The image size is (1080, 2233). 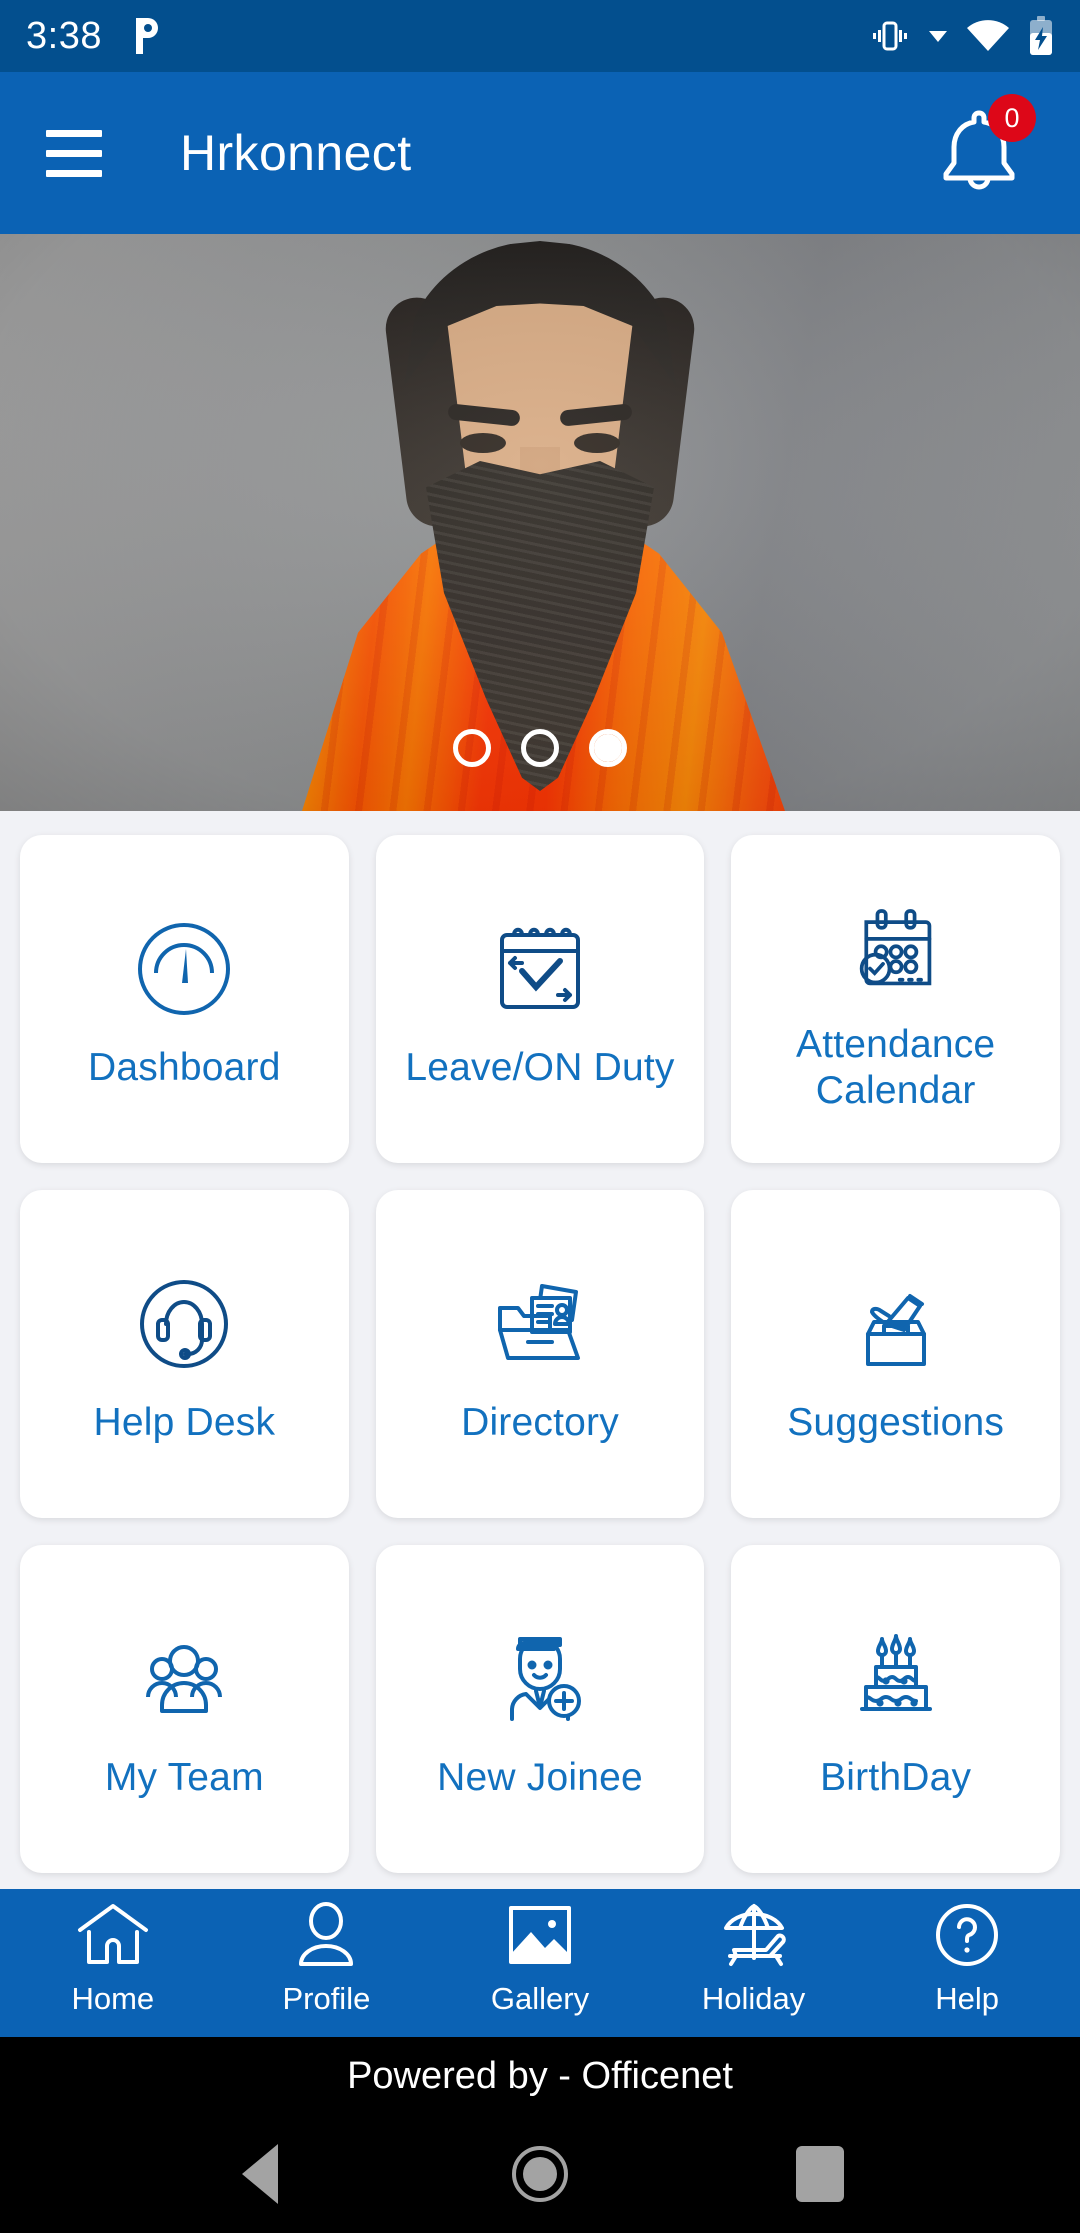 I want to click on footer-bar: Powered by - Officenet, so click(x=540, y=2076).